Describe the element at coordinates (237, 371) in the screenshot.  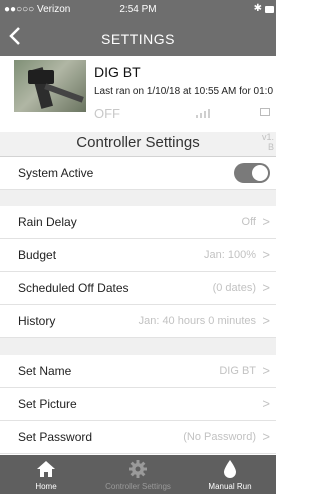
I see `set-name-value: DIG BT` at that location.